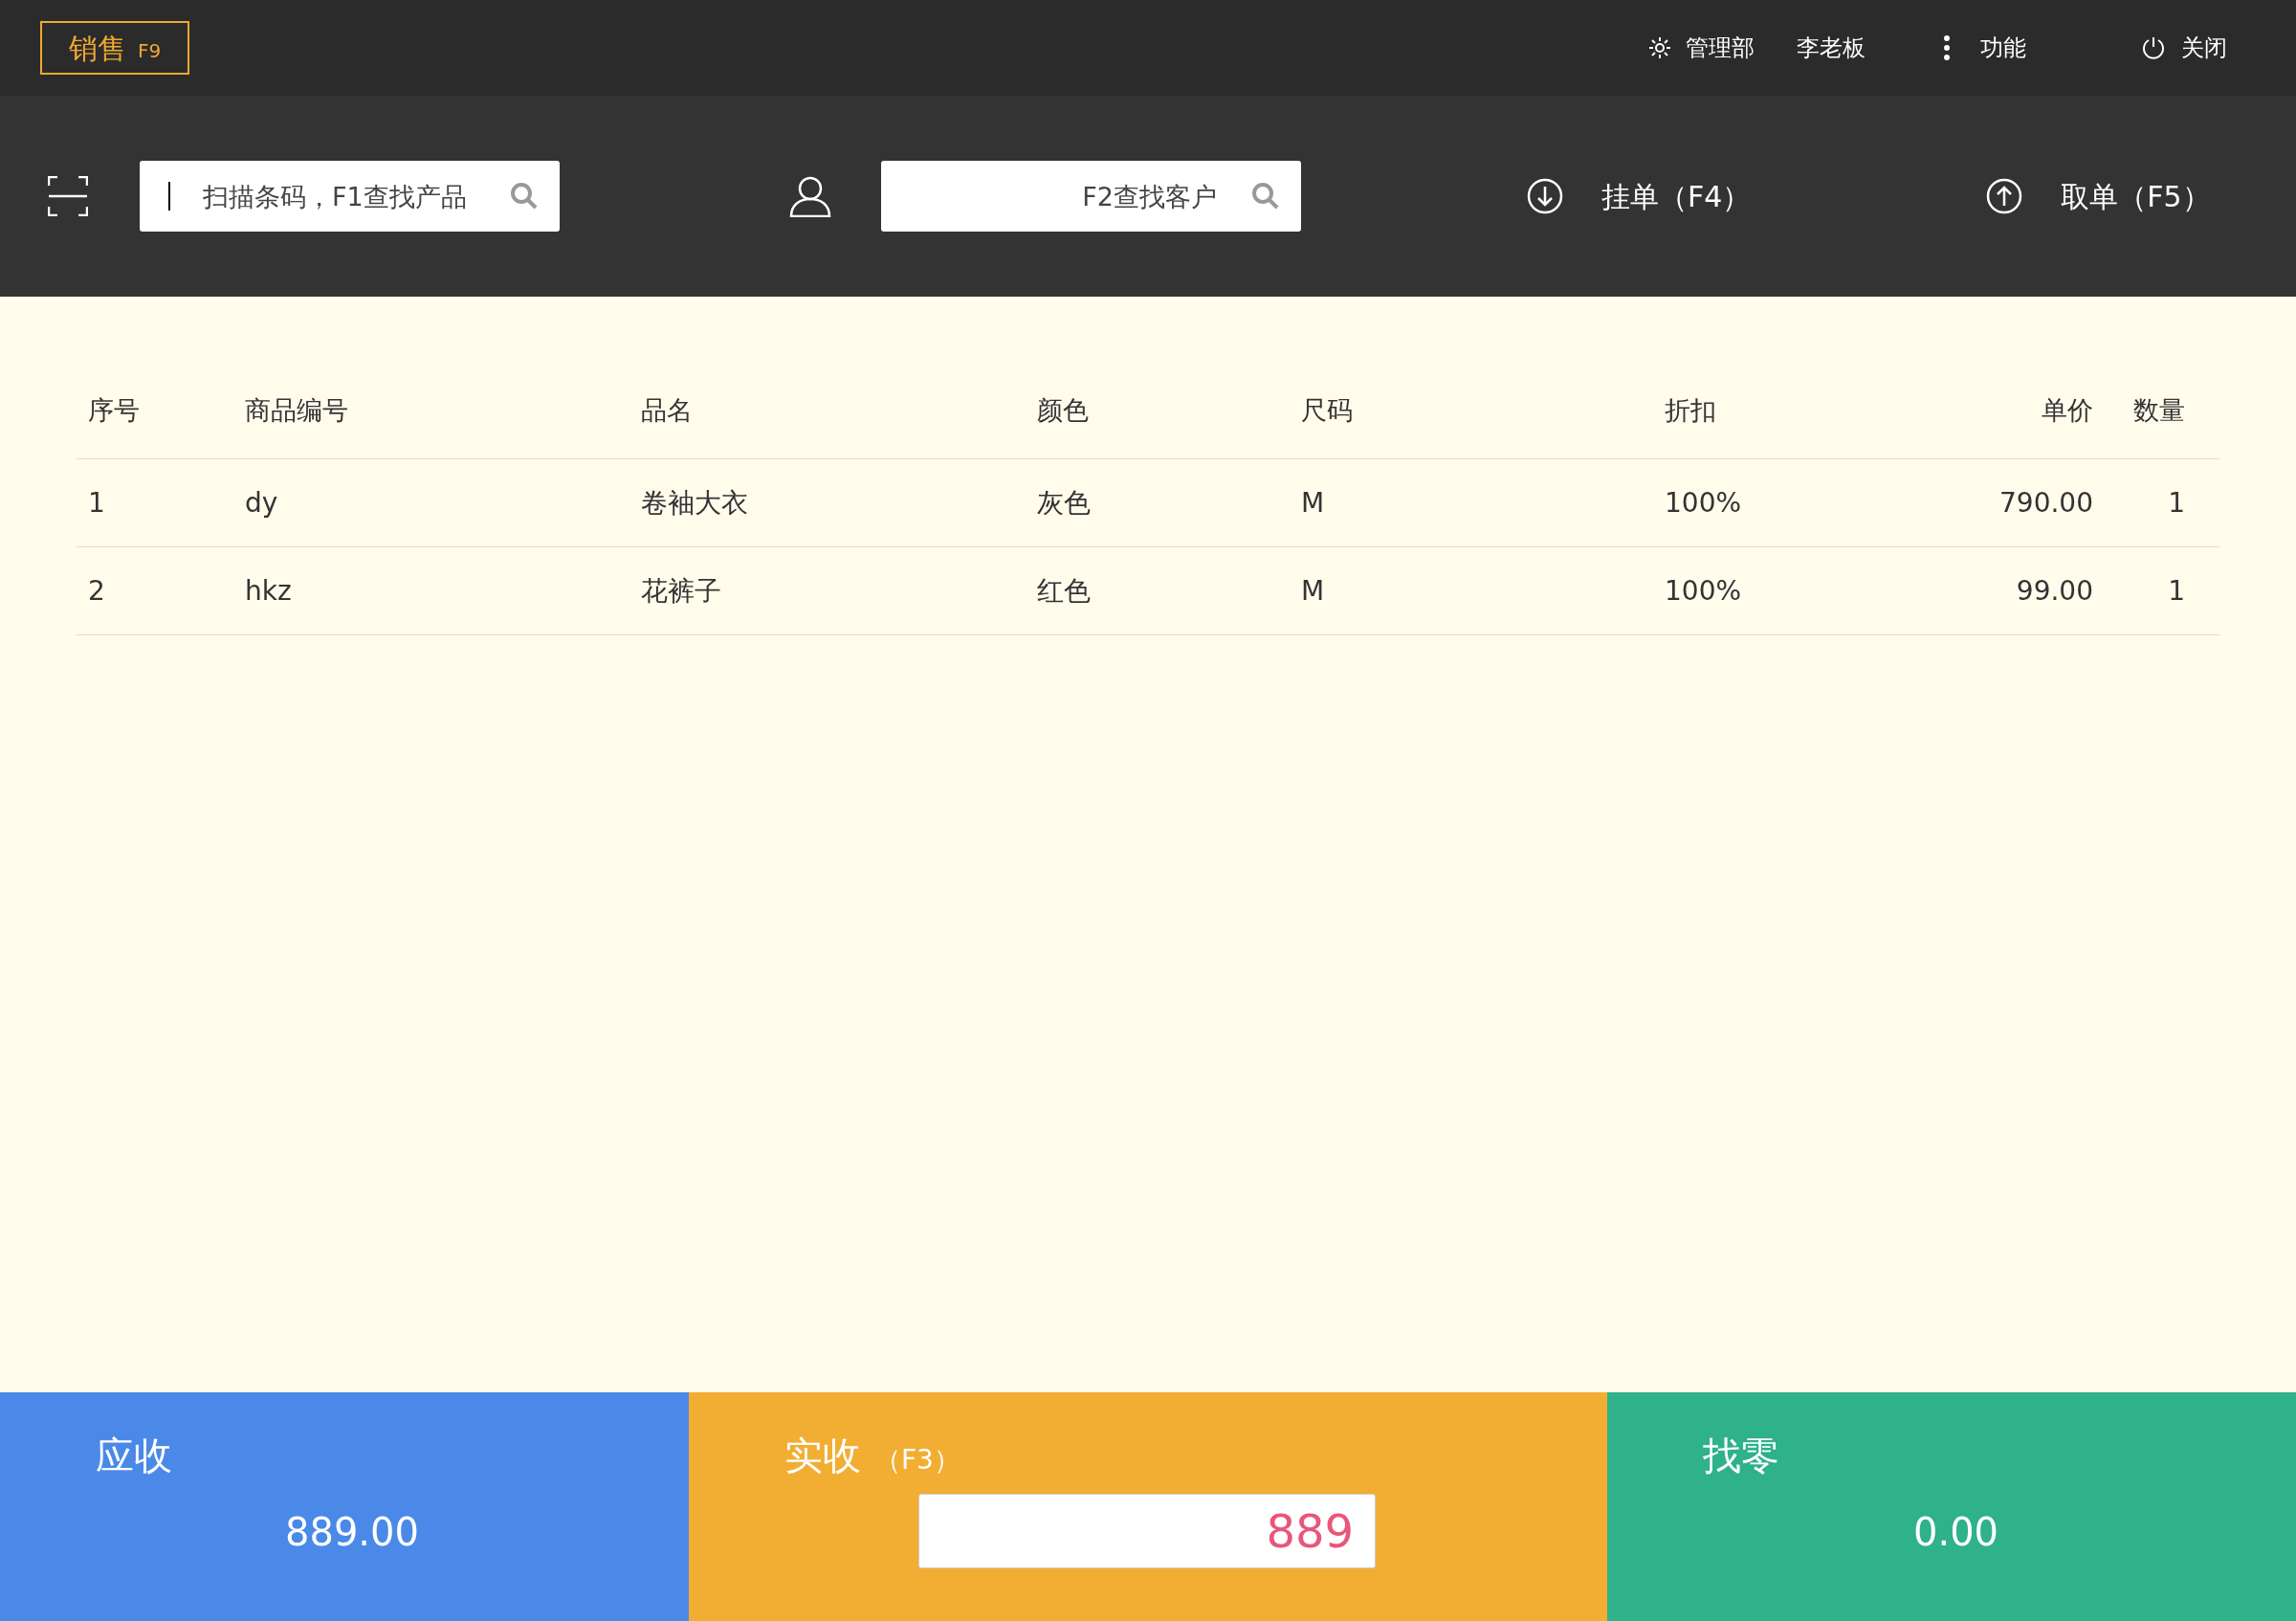 This screenshot has height=1621, width=2296. I want to click on more-icon, so click(1947, 47).